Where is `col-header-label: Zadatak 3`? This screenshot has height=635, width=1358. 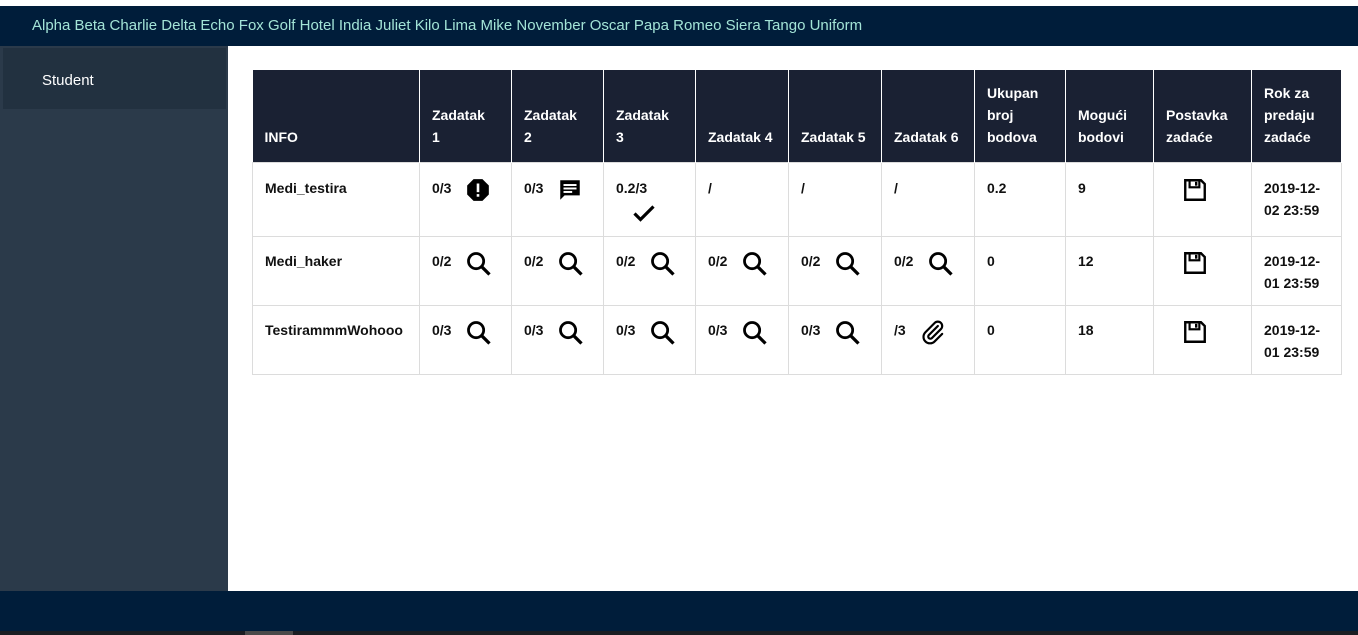
col-header-label: Zadatak 3 is located at coordinates (642, 125).